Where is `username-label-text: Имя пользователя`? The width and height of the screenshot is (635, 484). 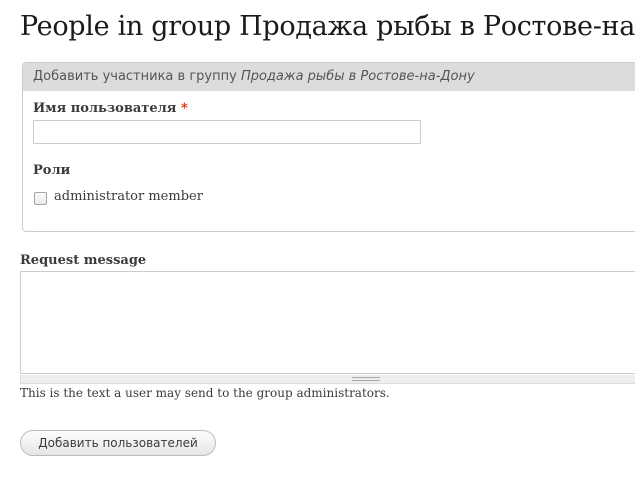 username-label-text: Имя пользователя is located at coordinates (105, 108).